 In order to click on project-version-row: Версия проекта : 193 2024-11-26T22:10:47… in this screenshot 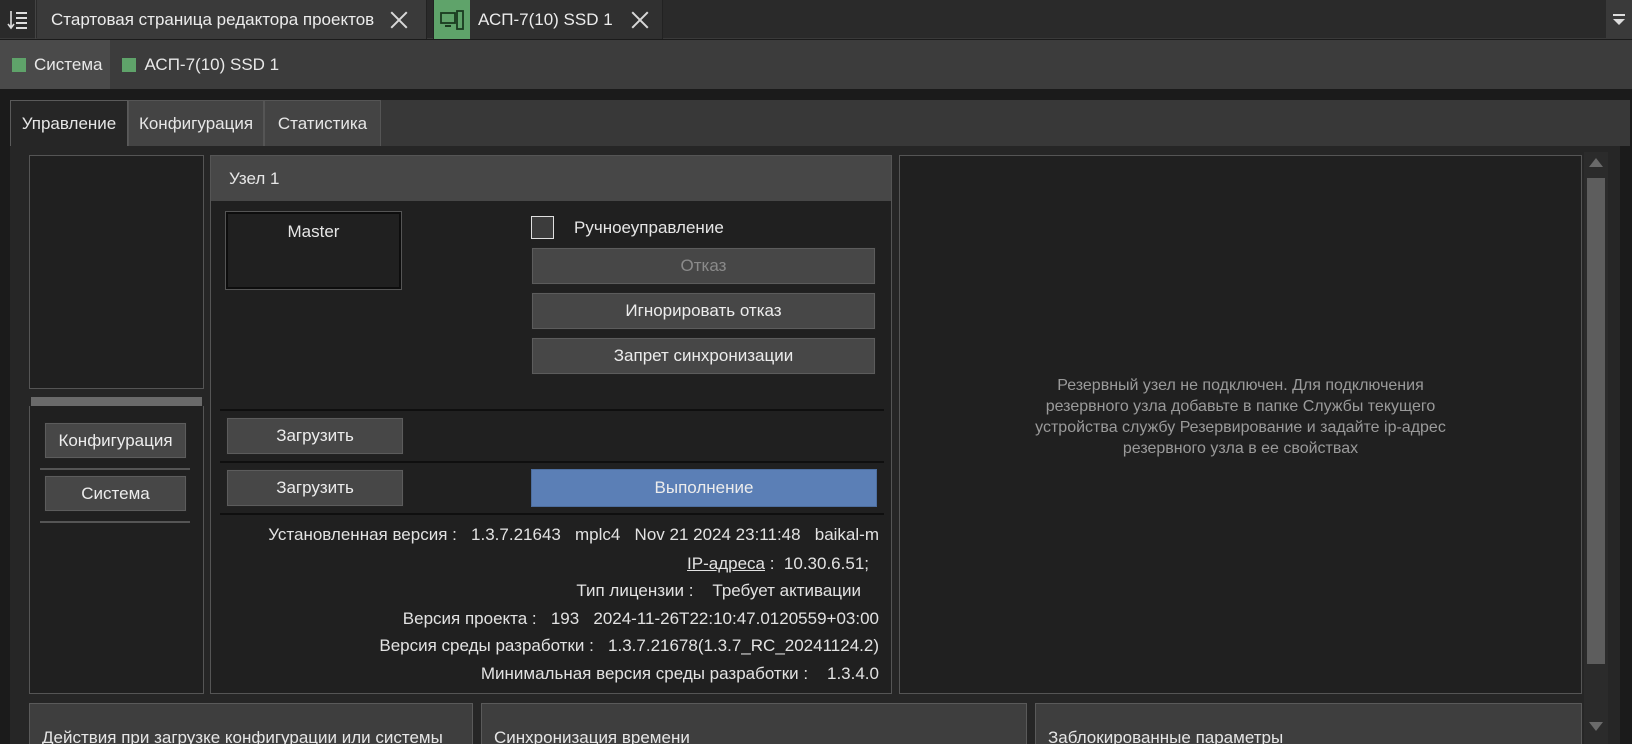, I will do `click(641, 619)`.